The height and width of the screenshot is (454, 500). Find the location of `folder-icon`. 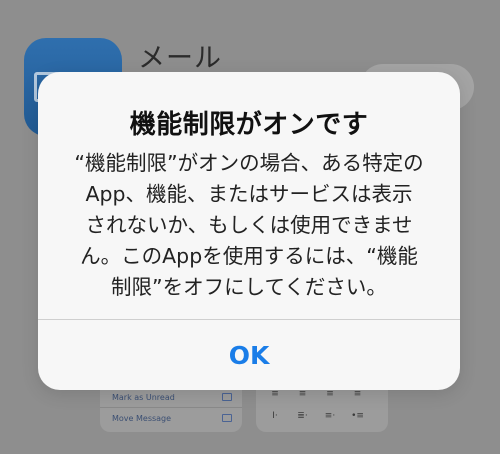

folder-icon is located at coordinates (227, 418).